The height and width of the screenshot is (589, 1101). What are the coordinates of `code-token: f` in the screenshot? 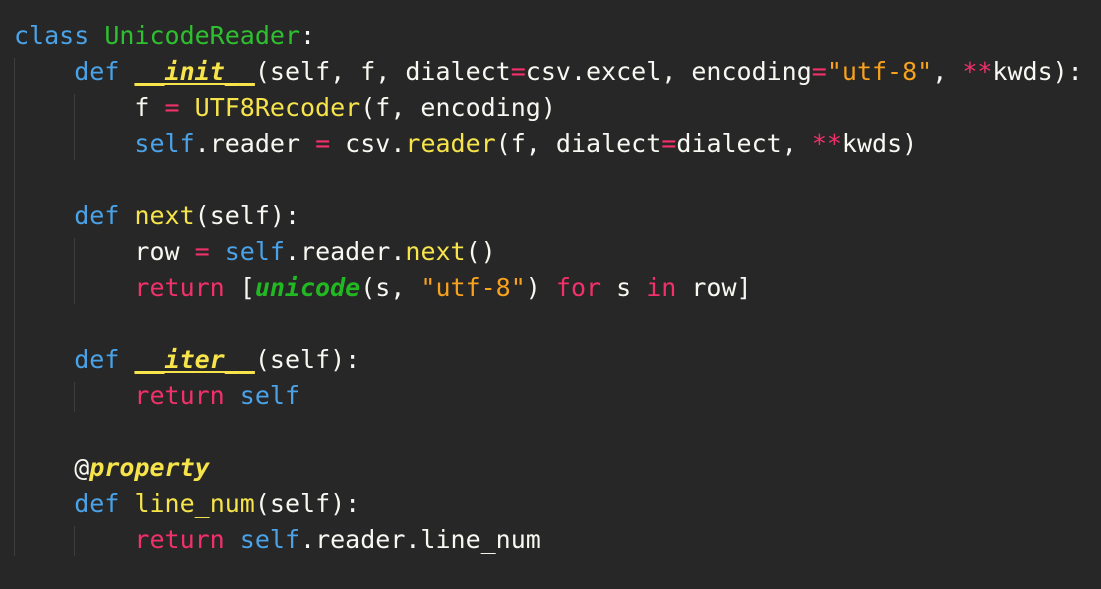 It's located at (89, 107).